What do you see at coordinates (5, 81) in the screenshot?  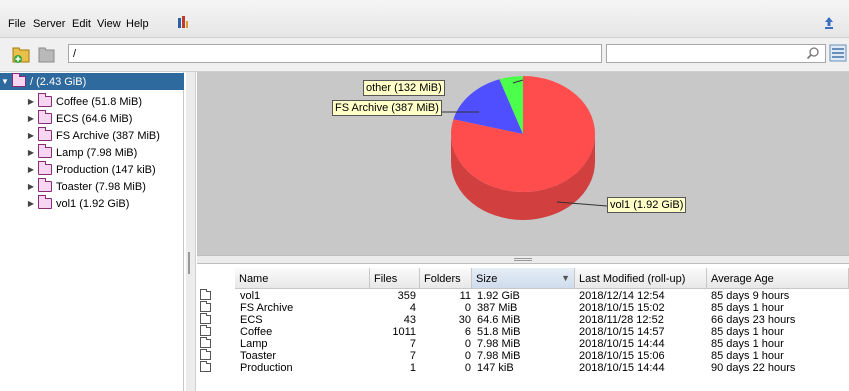 I see `expanded-arrow-icon: ▼` at bounding box center [5, 81].